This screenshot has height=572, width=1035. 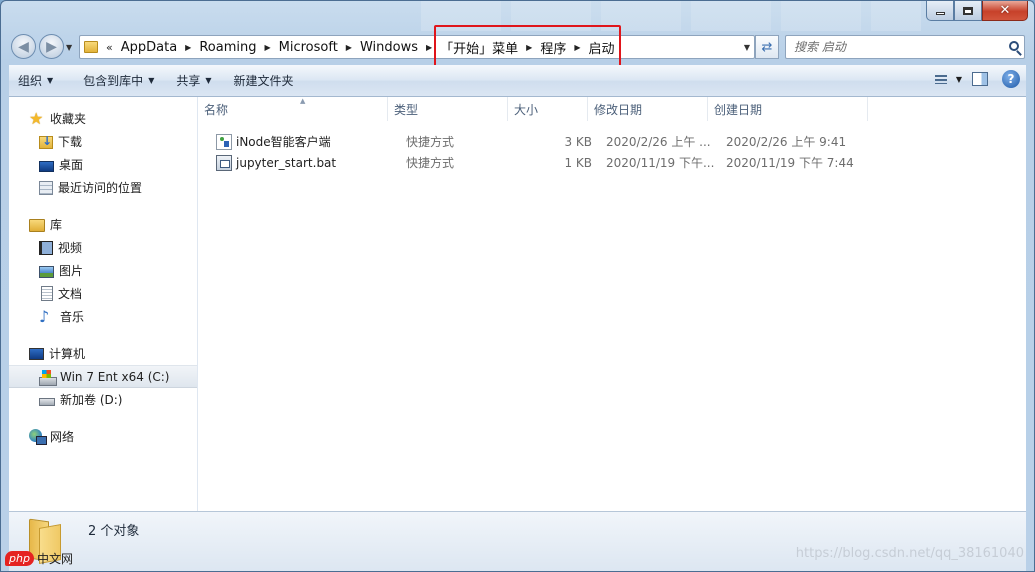 I want to click on back-arrow-icon: ◀, so click(x=23, y=46).